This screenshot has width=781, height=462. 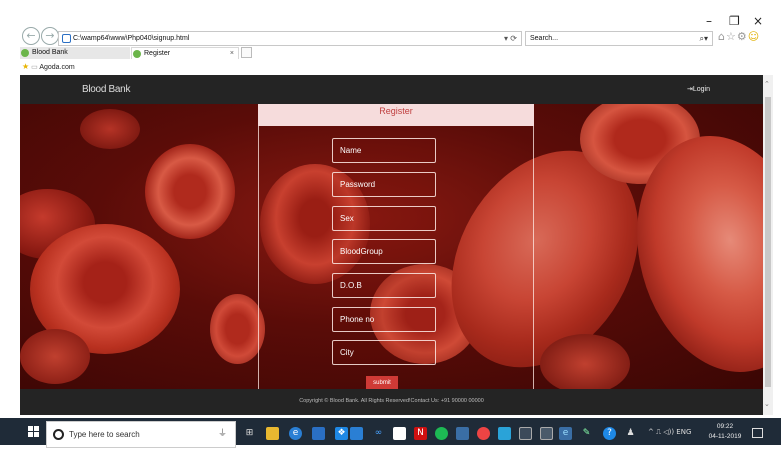 What do you see at coordinates (462, 433) in the screenshot?
I see `network-app-icon` at bounding box center [462, 433].